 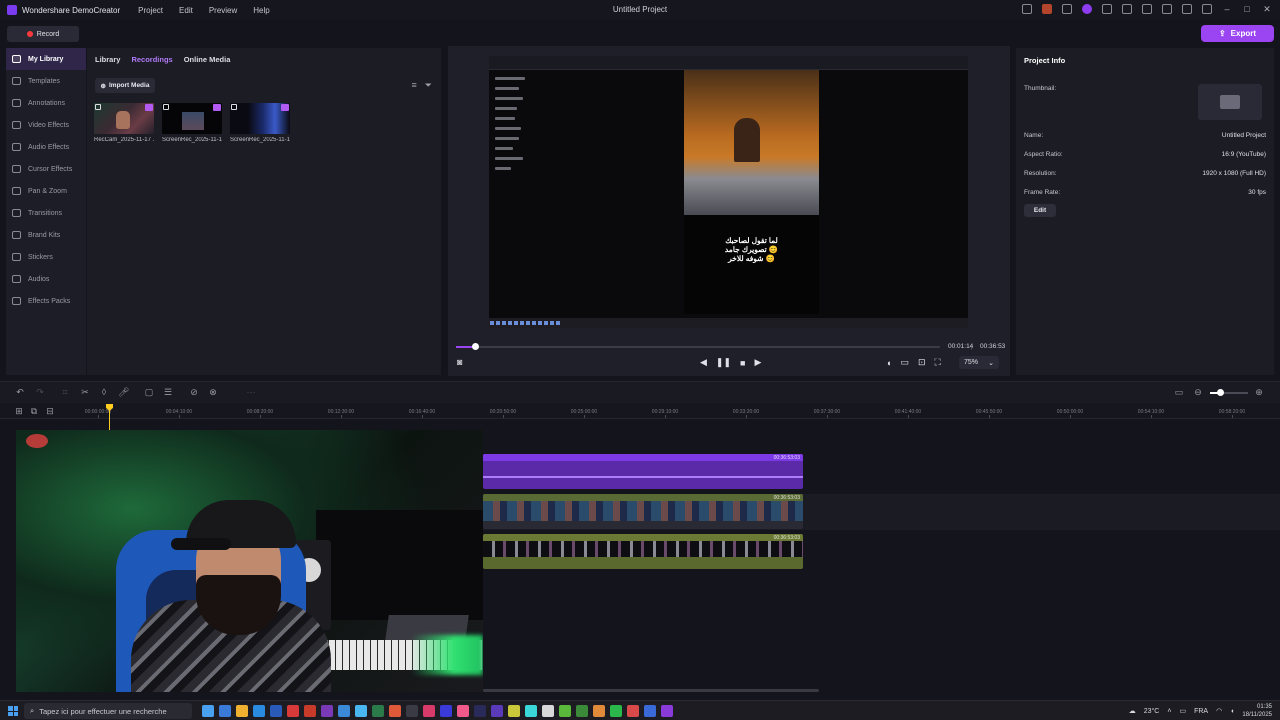 I want to click on network-icon: ▭, so click(x=1182, y=711).